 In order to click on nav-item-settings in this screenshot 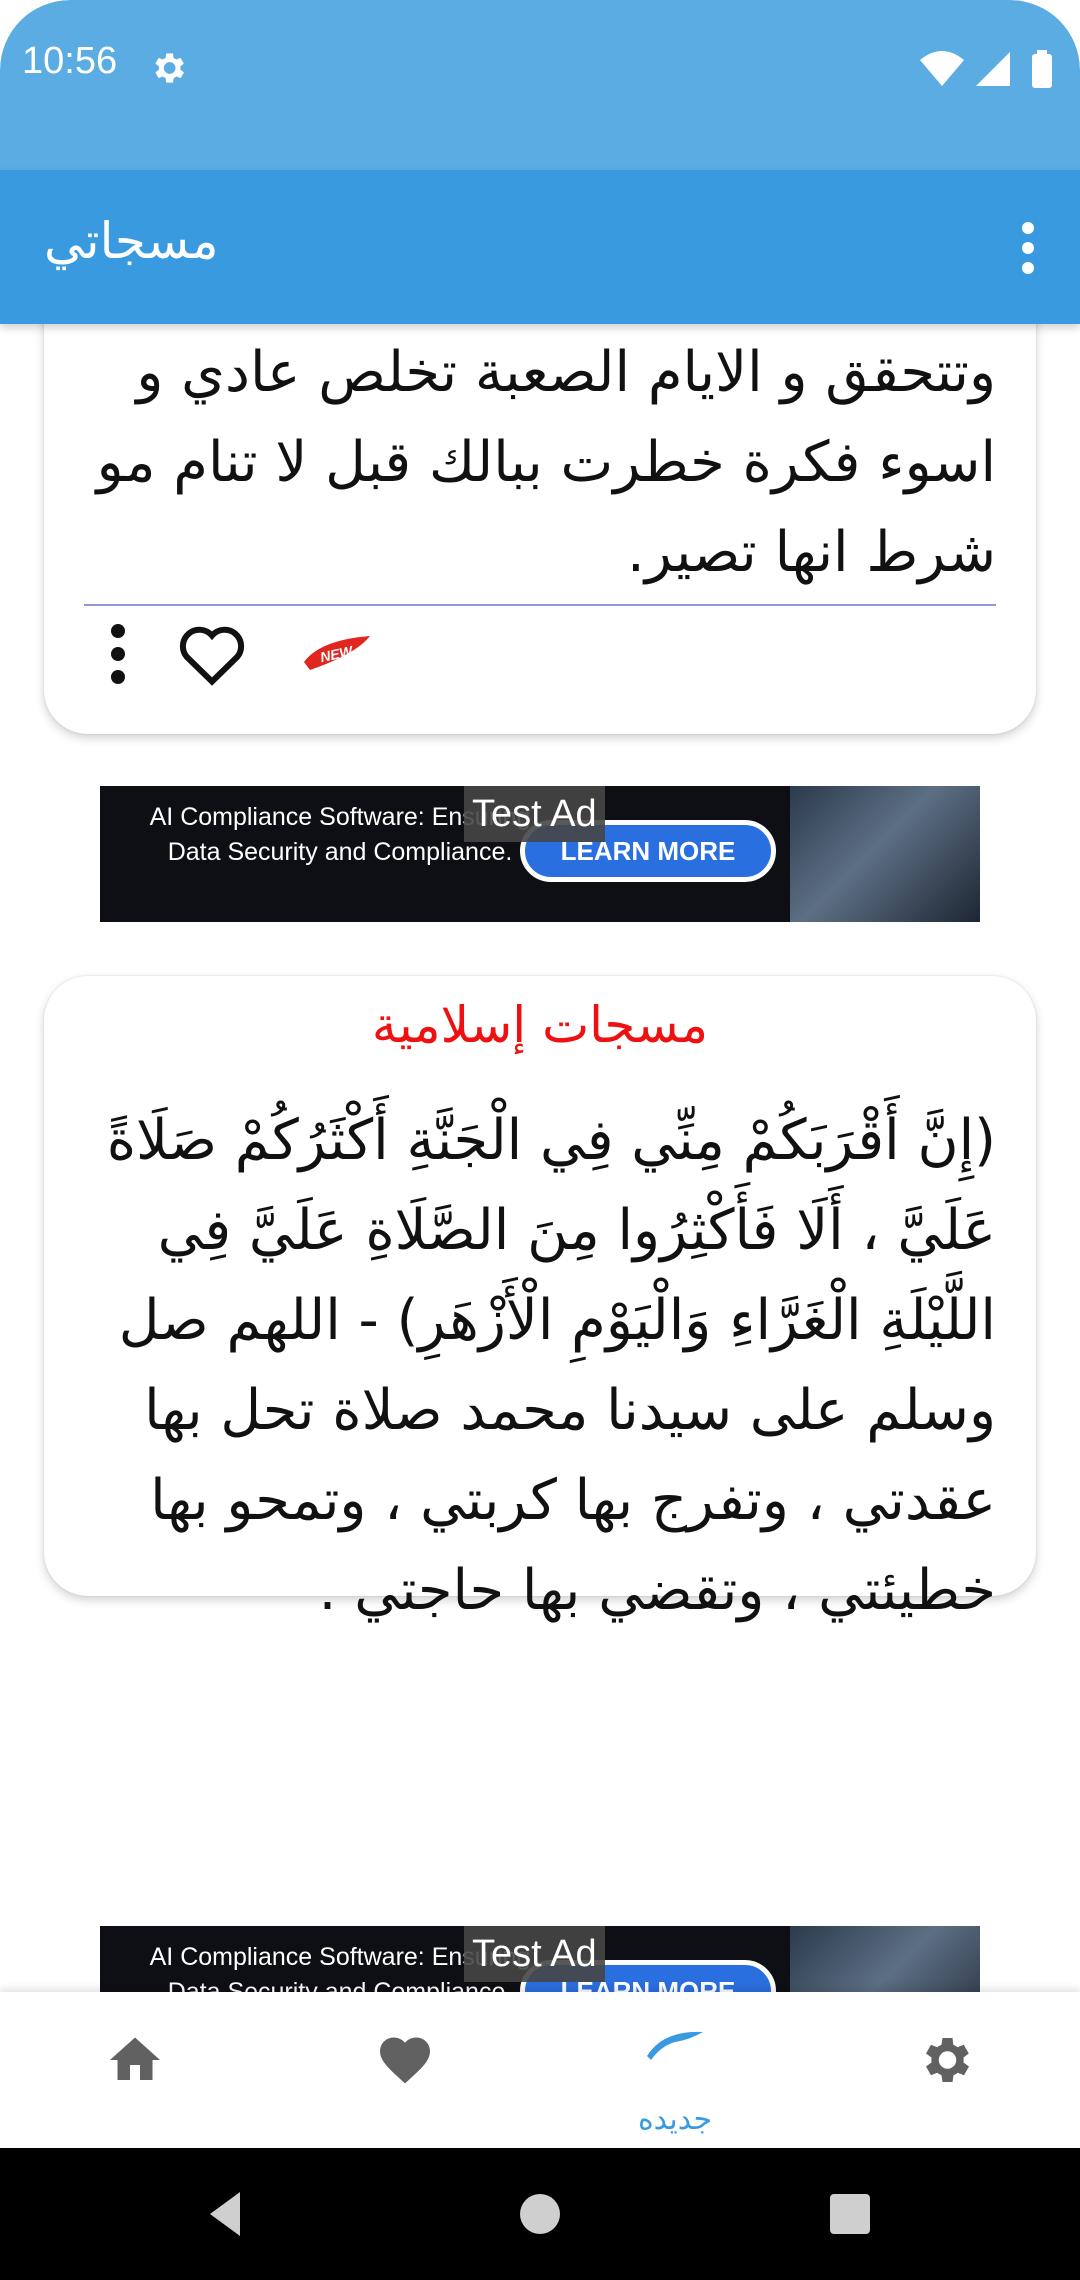, I will do `click(945, 2070)`.